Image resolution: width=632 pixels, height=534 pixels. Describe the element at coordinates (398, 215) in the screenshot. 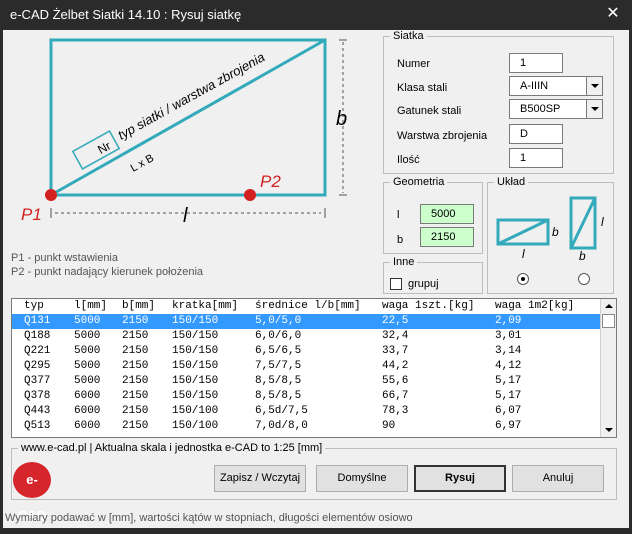

I see `geometria-l-label: l` at that location.